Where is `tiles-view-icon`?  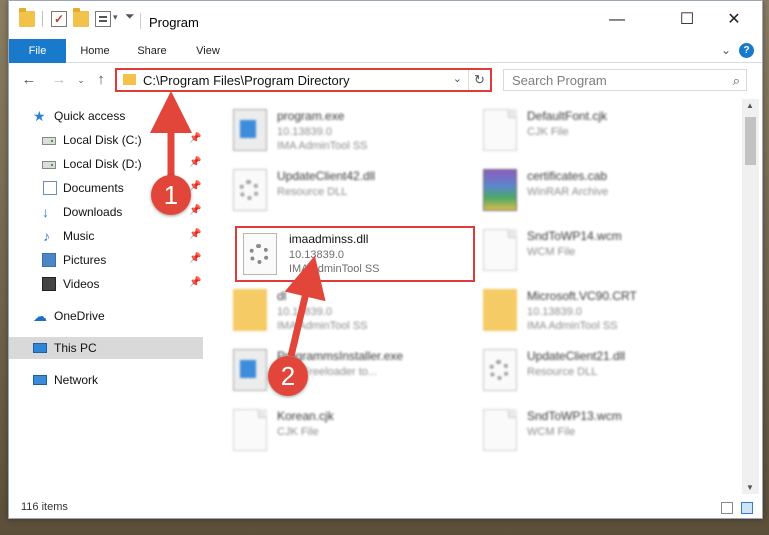
tiles-view-icon is located at coordinates (747, 508).